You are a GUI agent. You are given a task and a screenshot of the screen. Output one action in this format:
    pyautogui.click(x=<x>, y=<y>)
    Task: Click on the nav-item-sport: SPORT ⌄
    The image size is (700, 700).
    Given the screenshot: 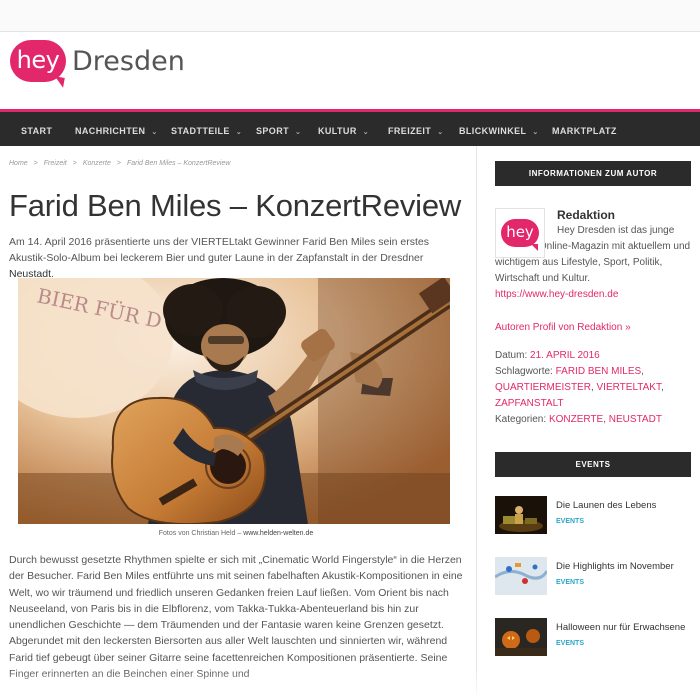 What is the action you would take?
    pyautogui.click(x=278, y=131)
    